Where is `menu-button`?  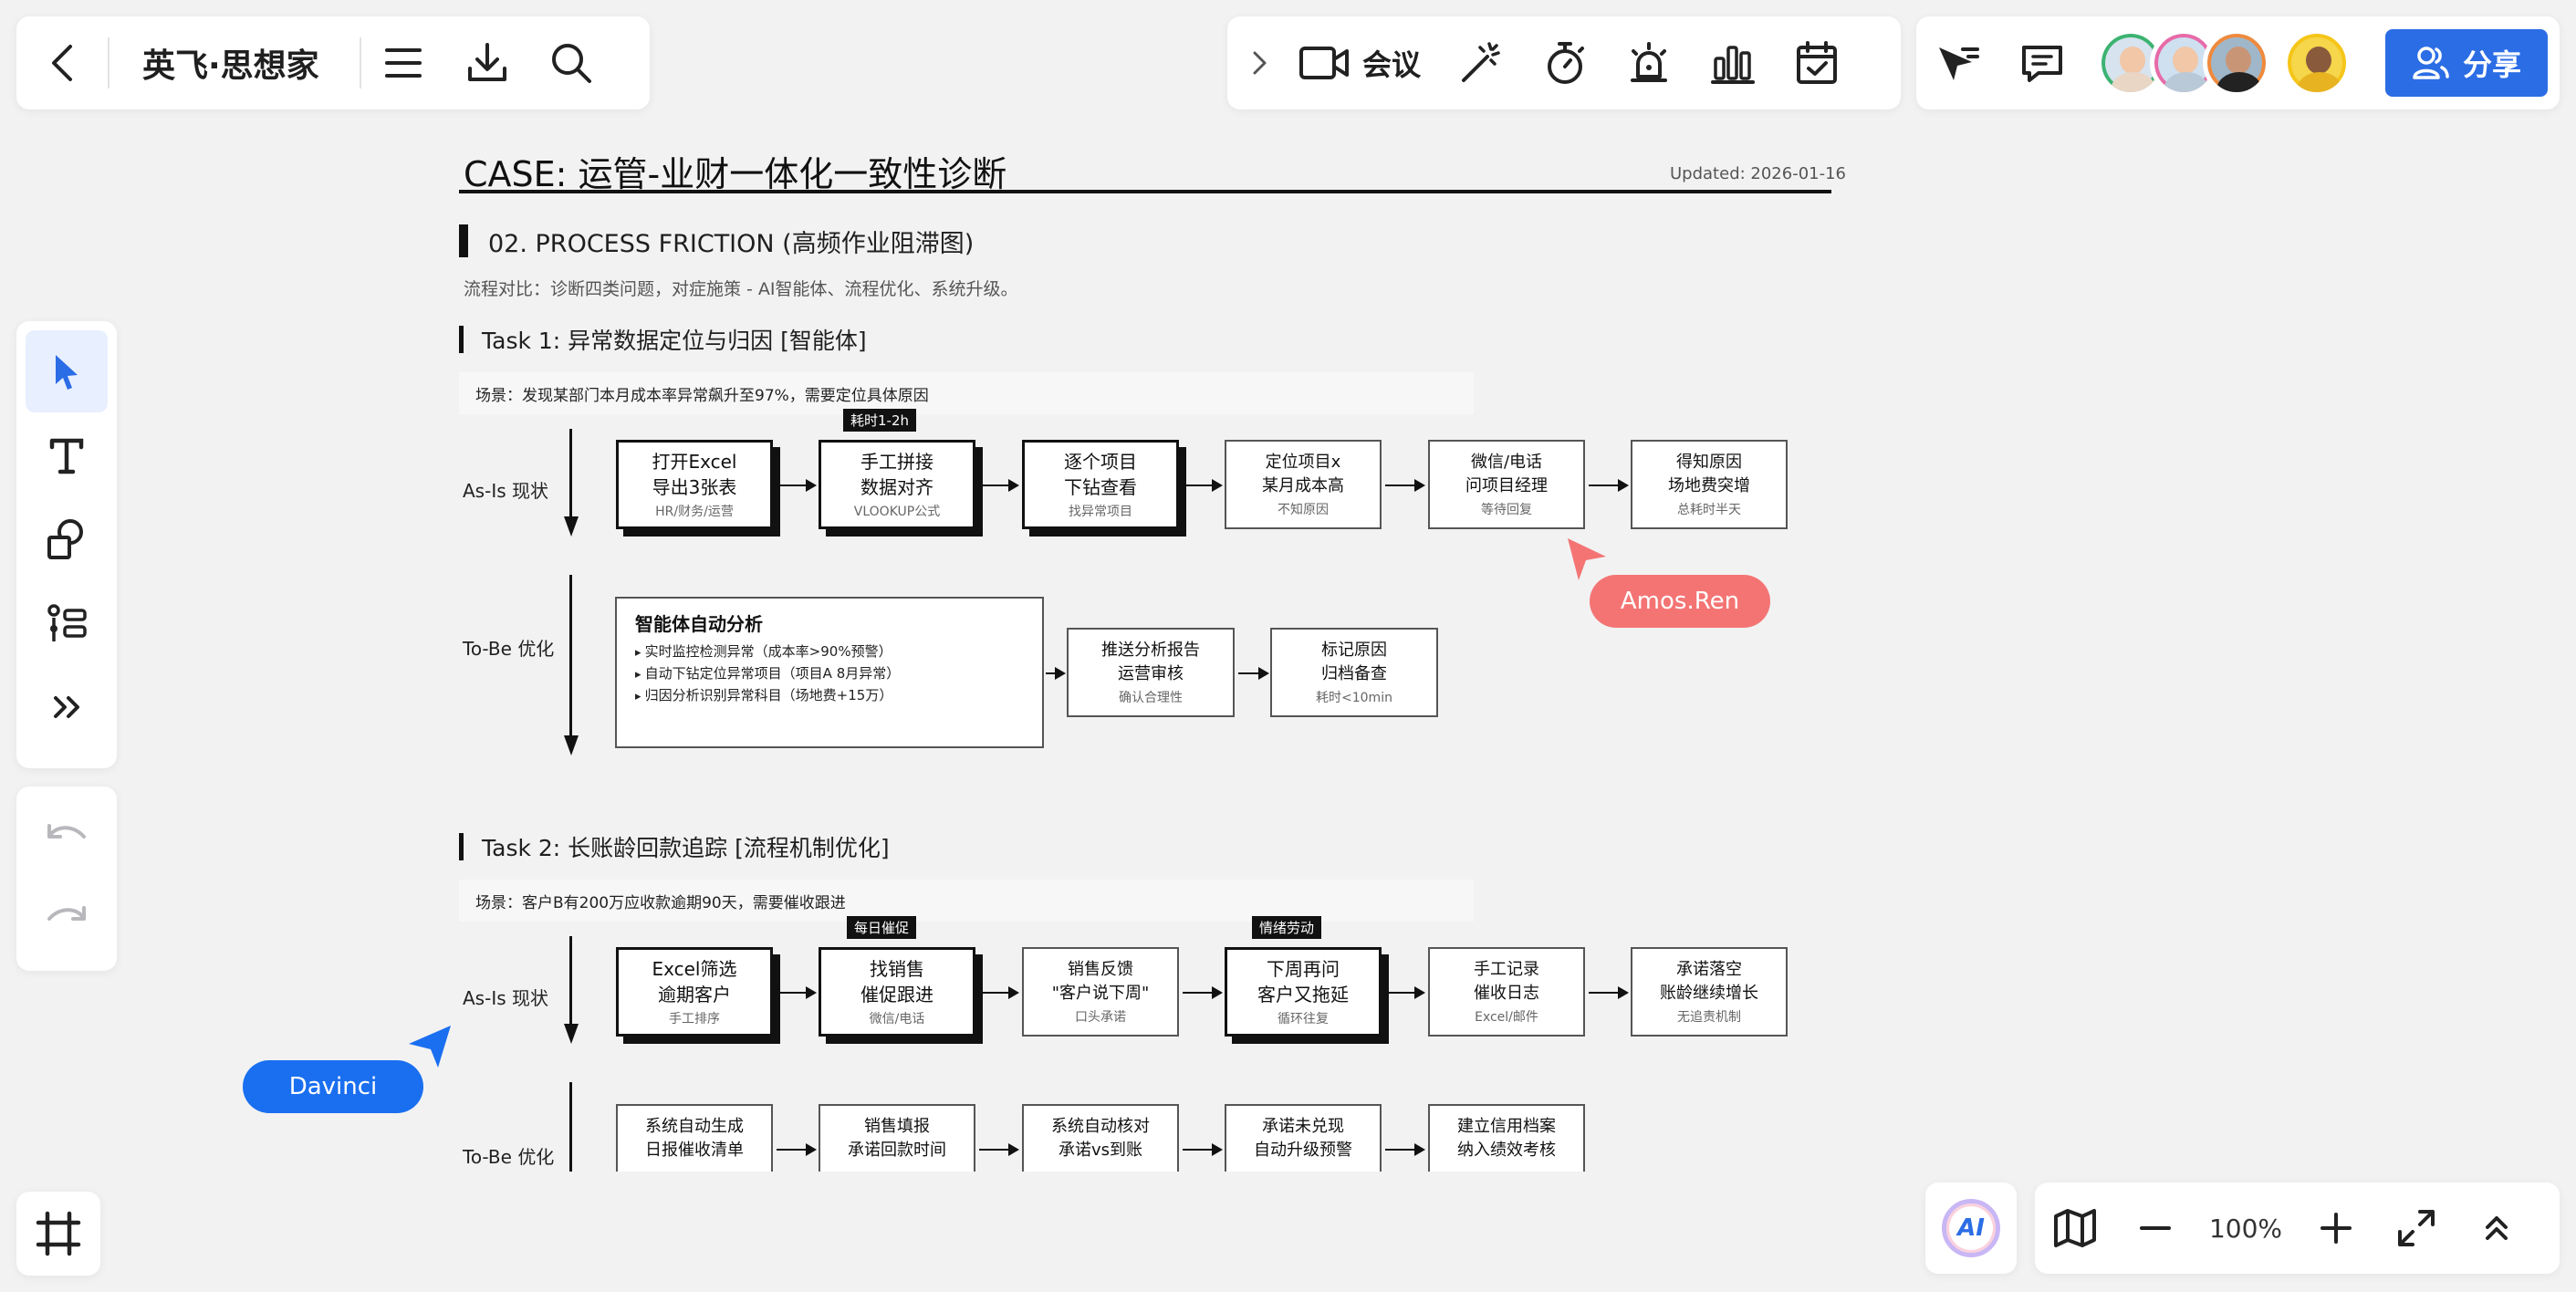
menu-button is located at coordinates (403, 63).